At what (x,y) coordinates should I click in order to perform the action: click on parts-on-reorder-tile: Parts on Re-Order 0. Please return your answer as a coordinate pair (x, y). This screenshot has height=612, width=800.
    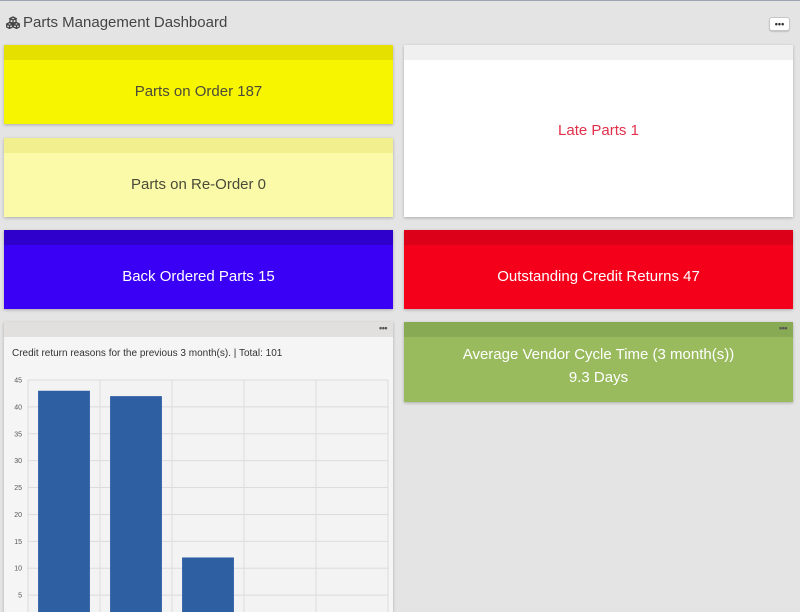
    Looking at the image, I should click on (198, 177).